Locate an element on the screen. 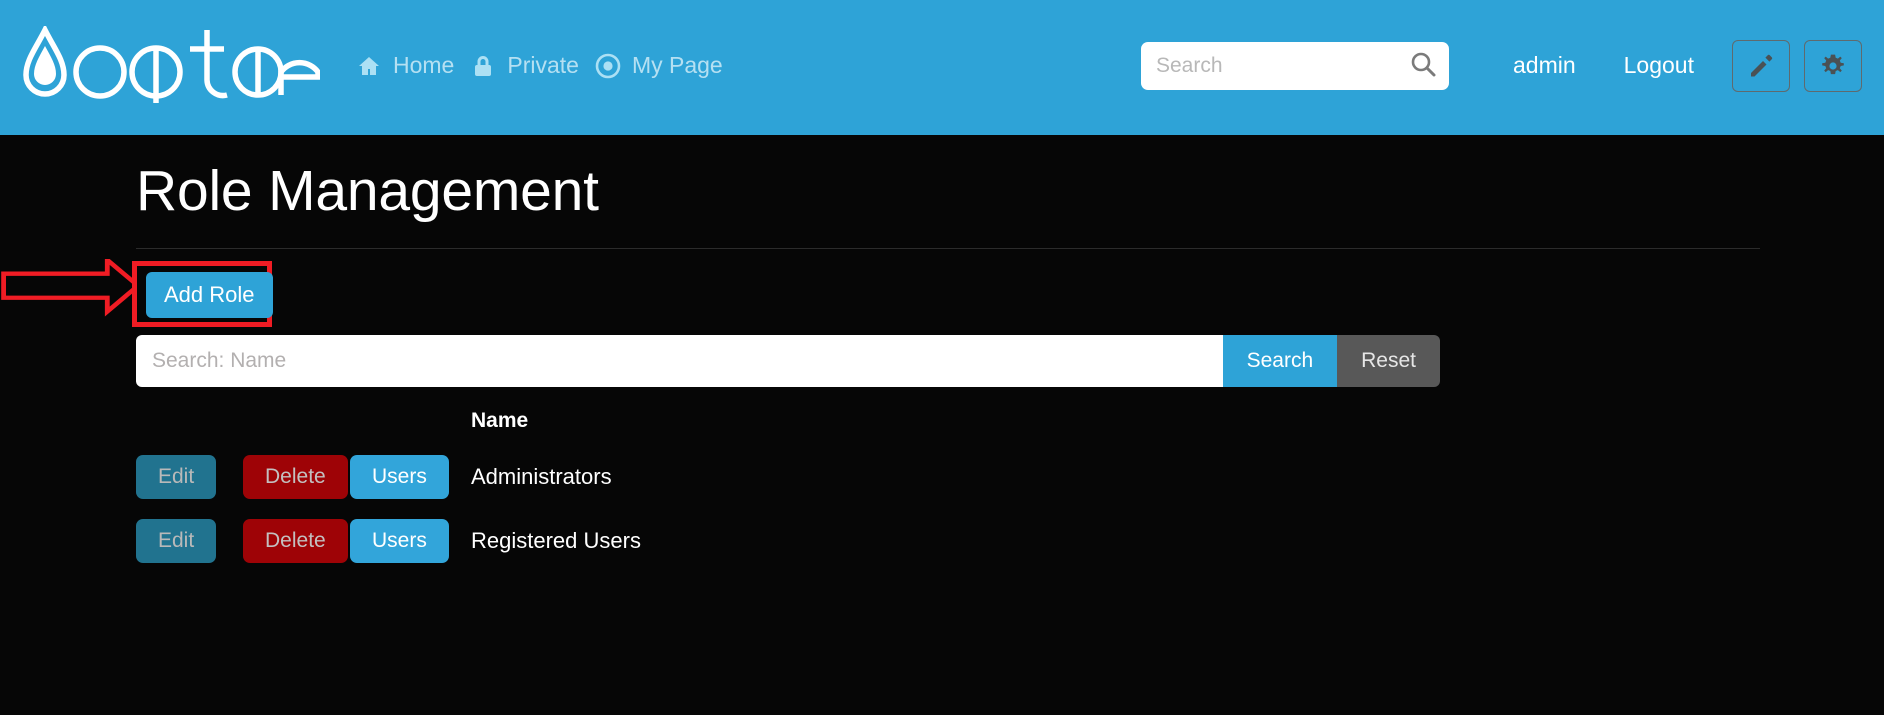  nav-item-home-label: Home is located at coordinates (424, 65).